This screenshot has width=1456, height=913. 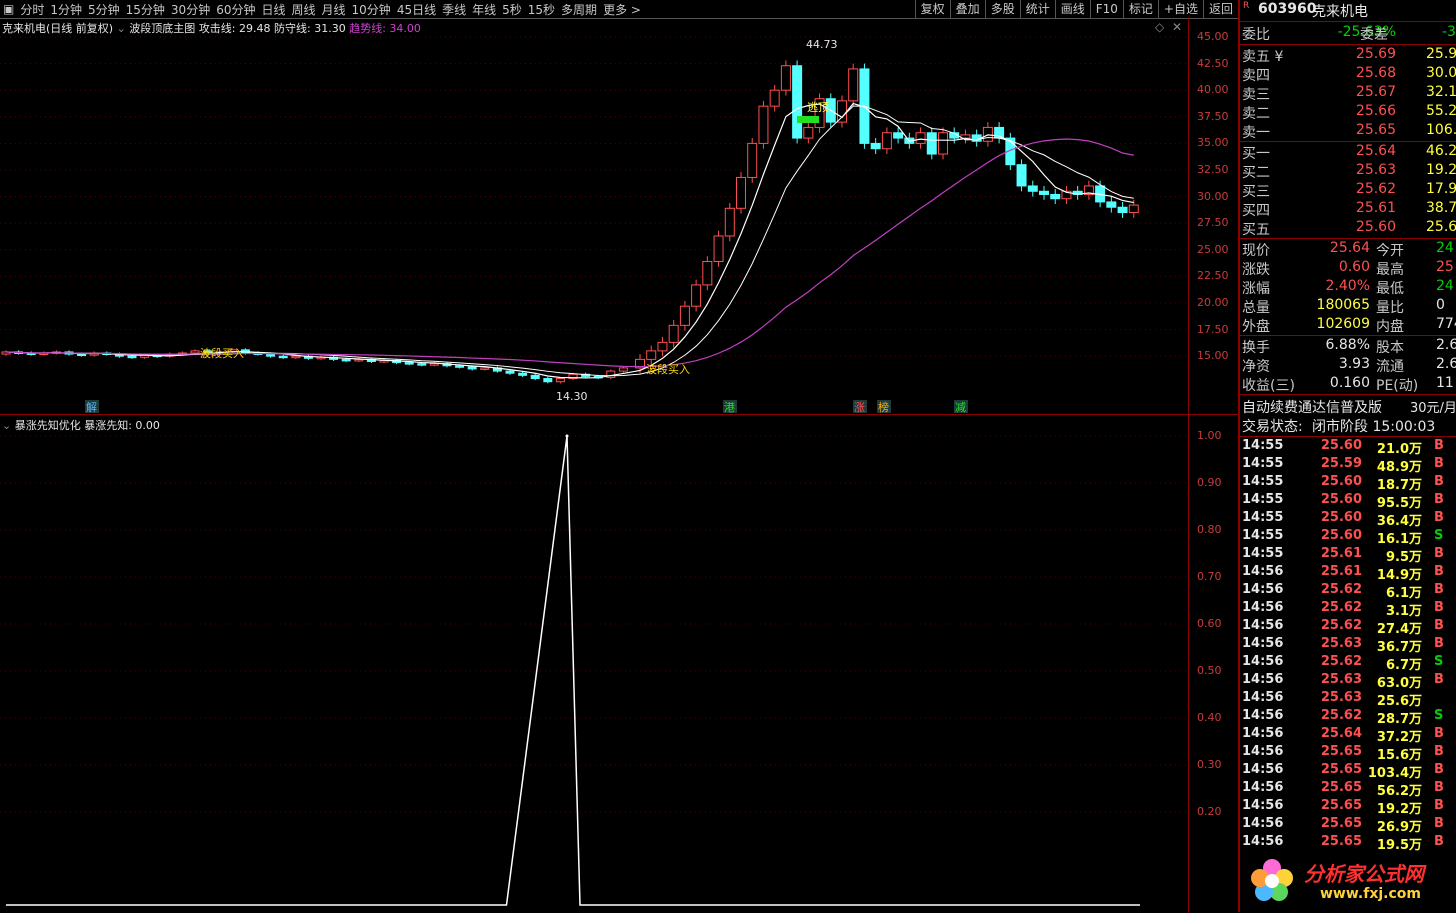 I want to click on period-tab: 年线, so click(x=484, y=9).